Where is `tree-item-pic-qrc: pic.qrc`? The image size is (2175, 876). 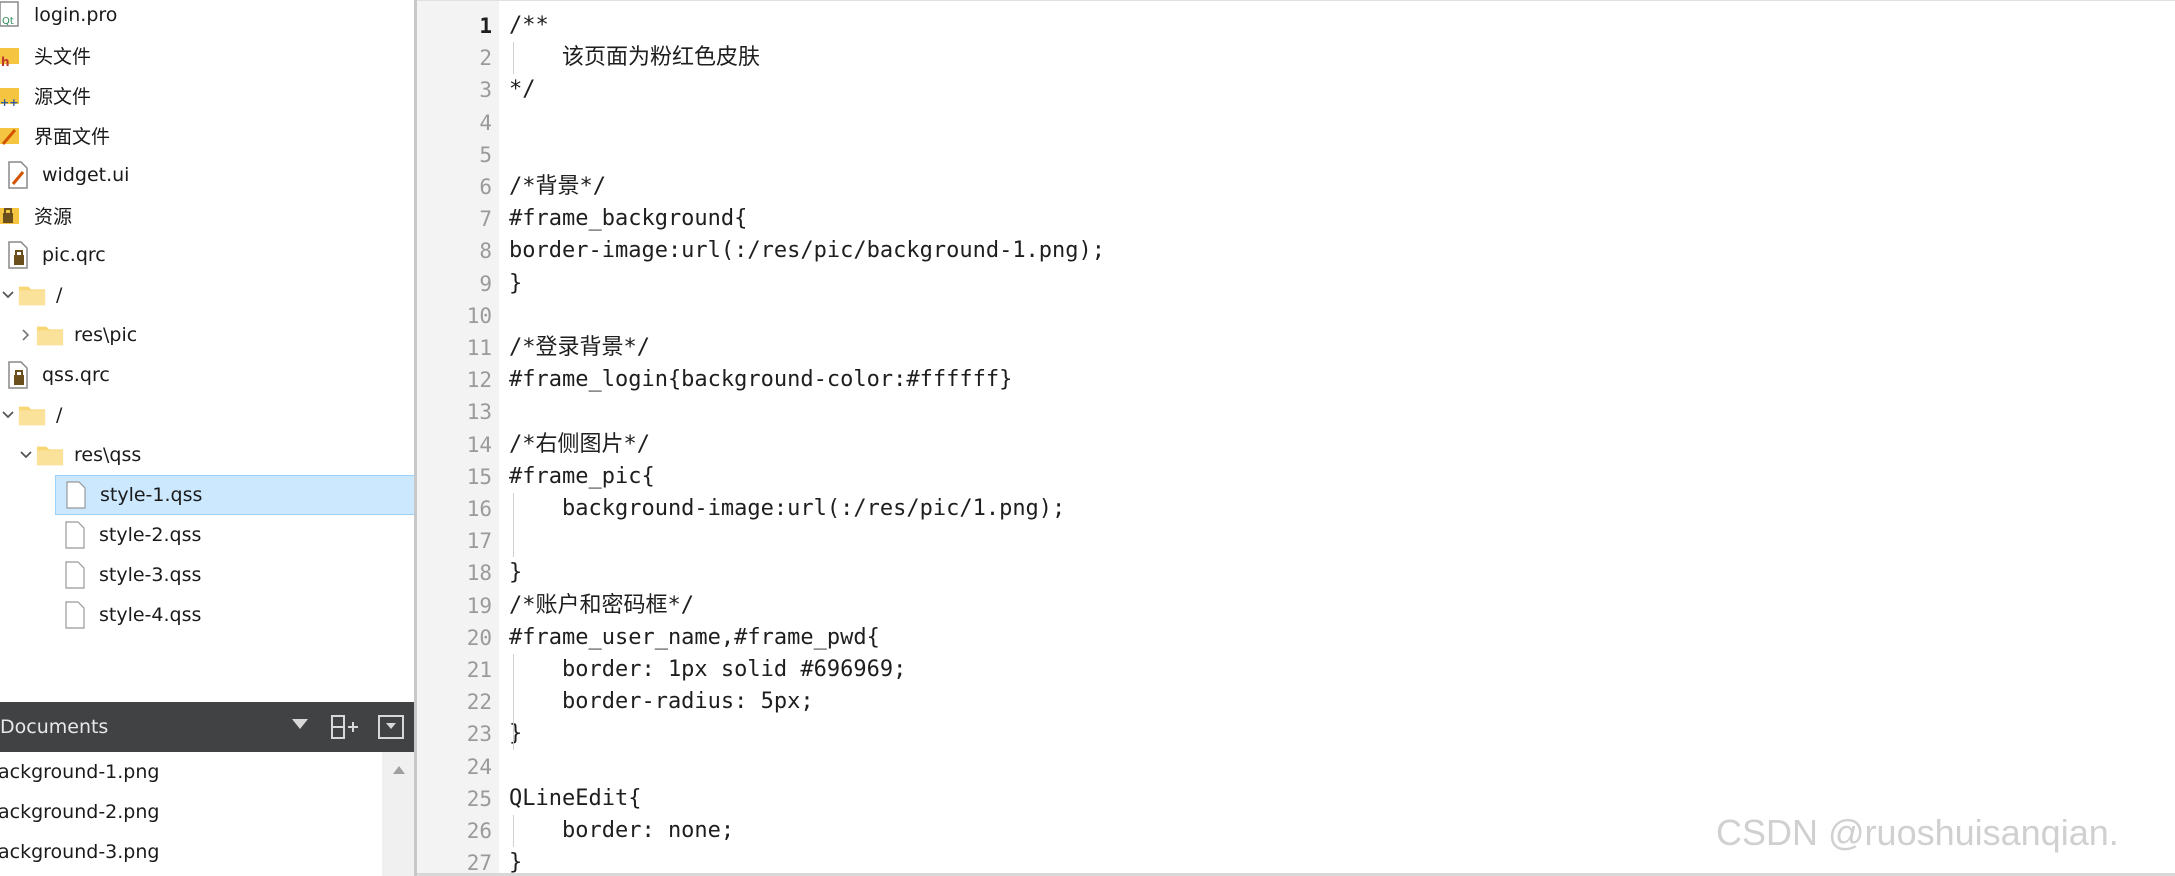
tree-item-pic-qrc: pic.qrc is located at coordinates (208, 255).